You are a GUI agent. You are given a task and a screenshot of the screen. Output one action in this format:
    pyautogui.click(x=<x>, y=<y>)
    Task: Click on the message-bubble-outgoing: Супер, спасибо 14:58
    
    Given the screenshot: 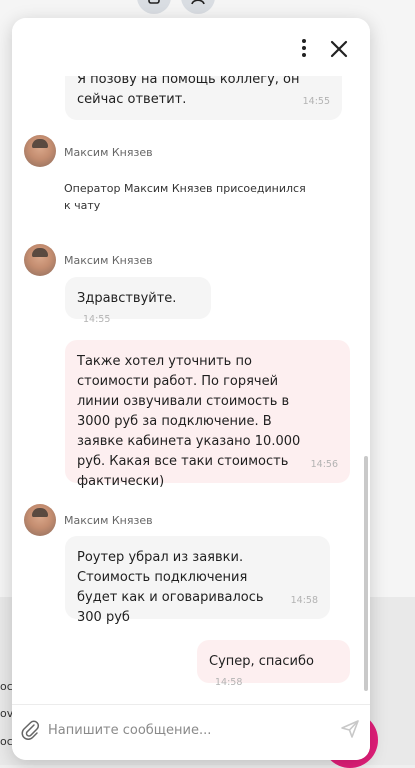 What is the action you would take?
    pyautogui.click(x=273, y=664)
    